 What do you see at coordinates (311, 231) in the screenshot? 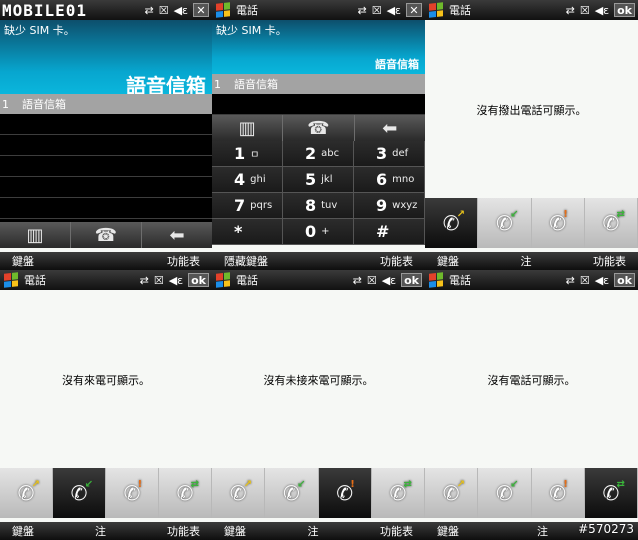
I see `key-digit: 0` at bounding box center [311, 231].